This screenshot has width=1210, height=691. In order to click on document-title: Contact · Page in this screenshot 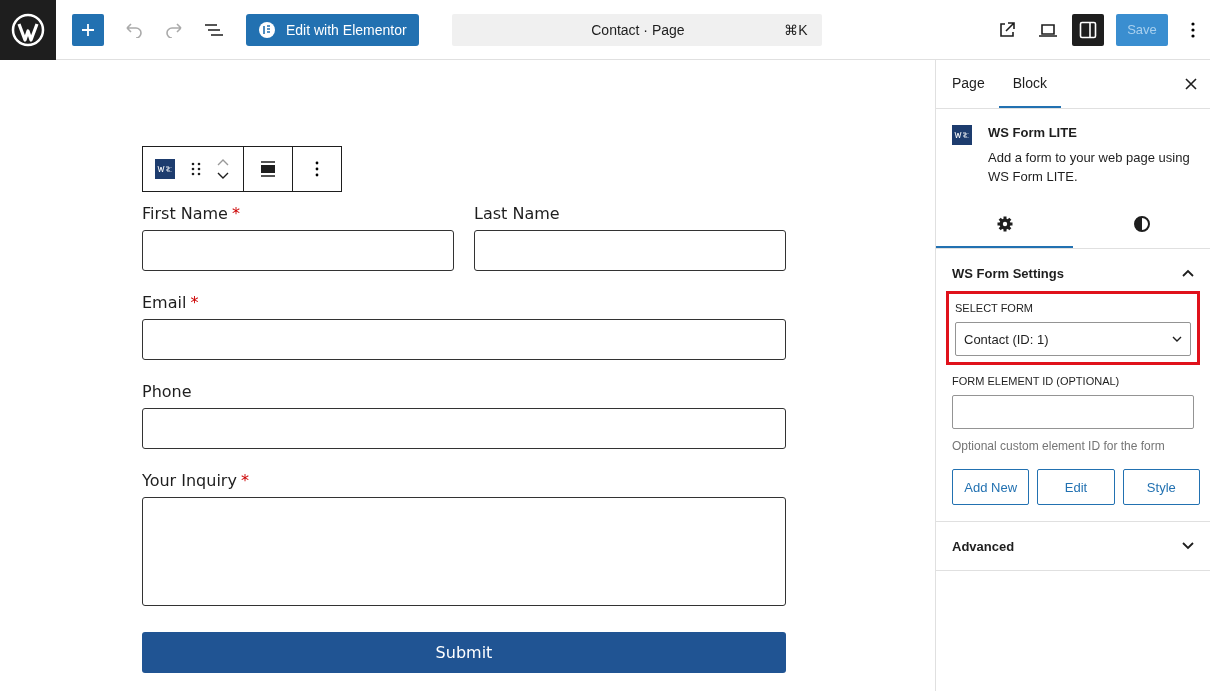, I will do `click(638, 29)`.